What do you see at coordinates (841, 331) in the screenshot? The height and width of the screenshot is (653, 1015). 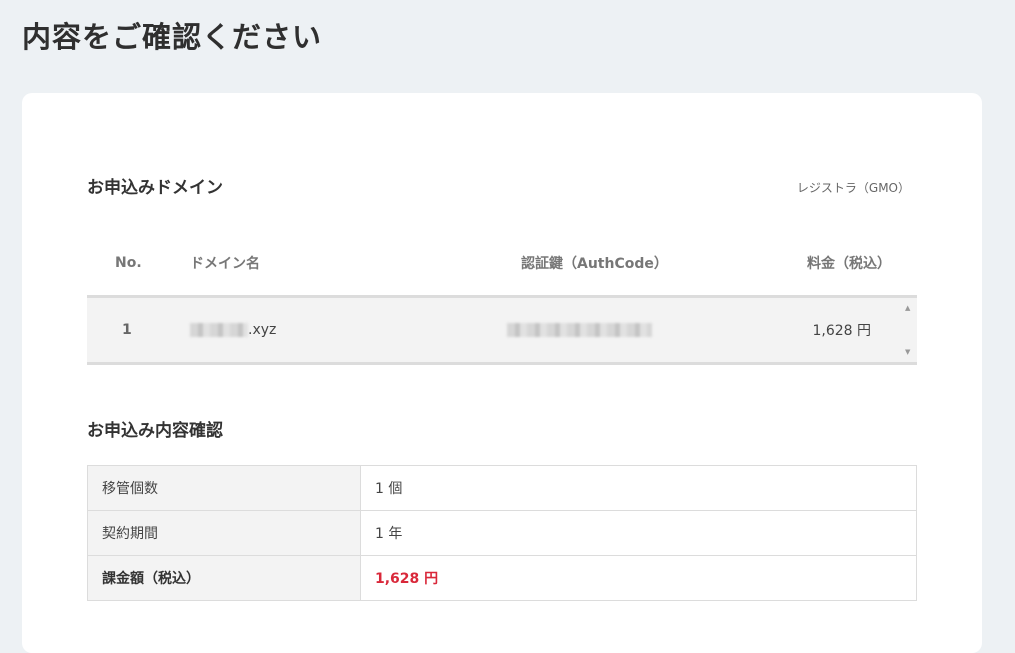 I see `row-fee: 1,628 円` at bounding box center [841, 331].